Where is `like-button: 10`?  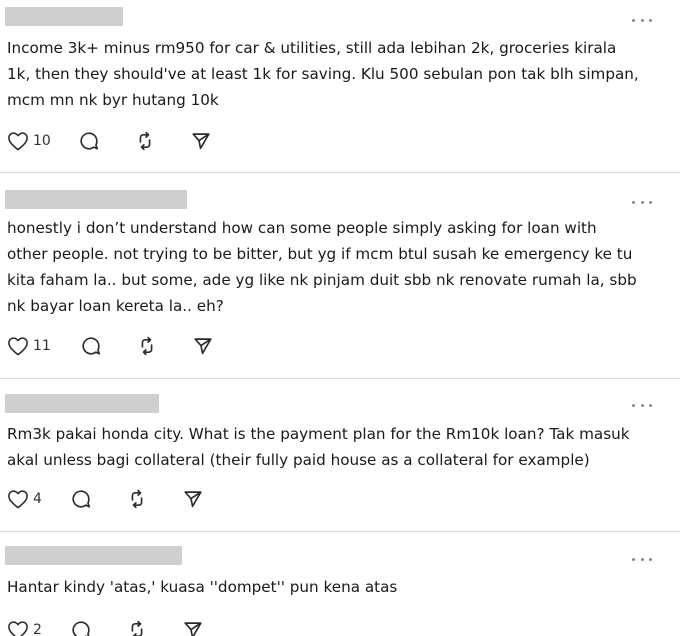
like-button: 10 is located at coordinates (29, 141).